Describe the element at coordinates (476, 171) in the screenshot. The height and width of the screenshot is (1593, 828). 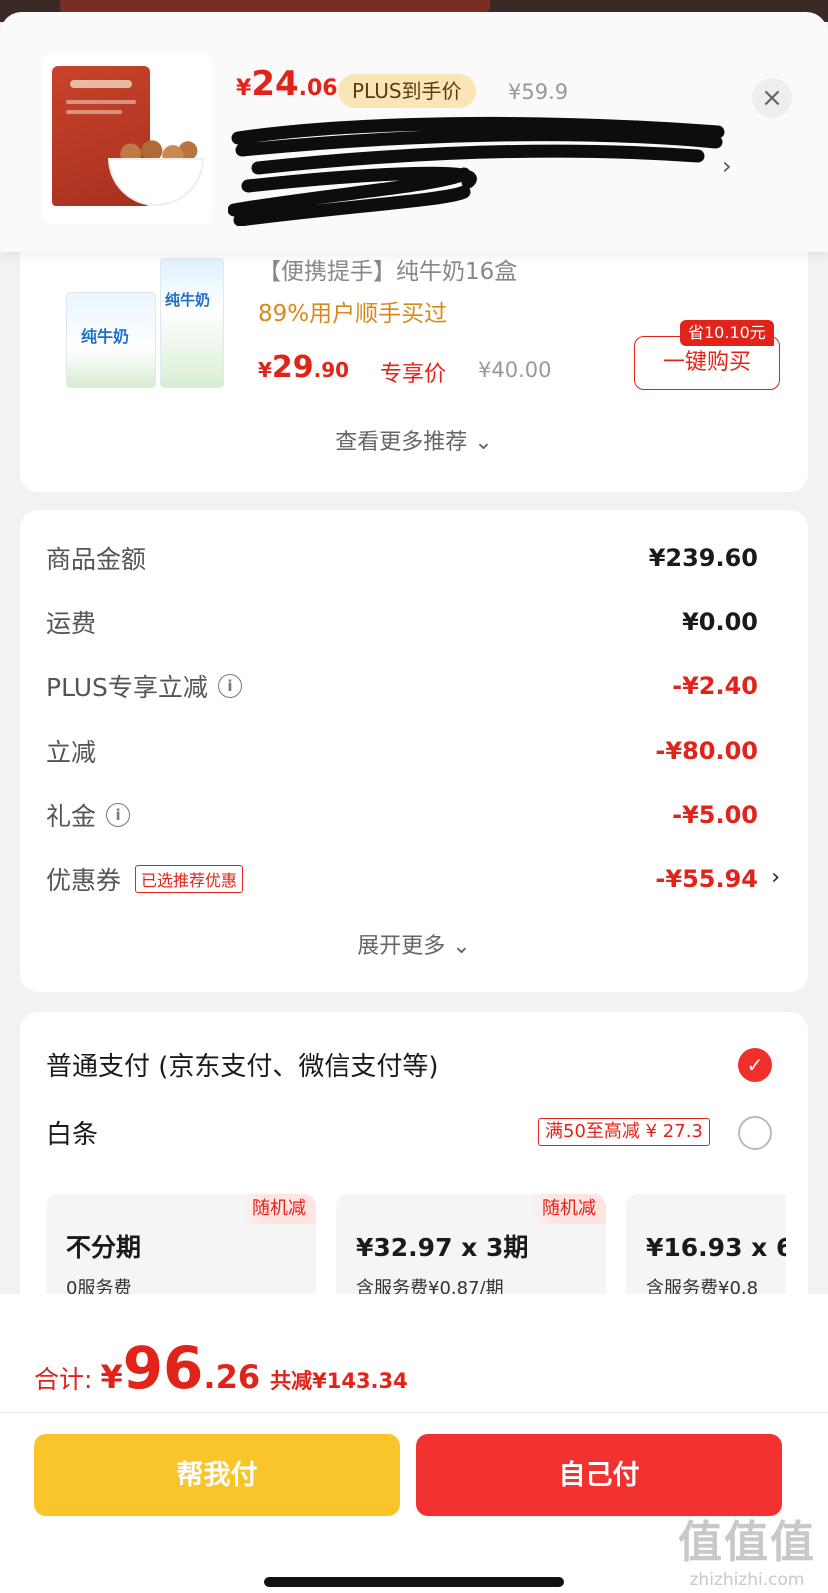
I see `redaction-scribble` at that location.